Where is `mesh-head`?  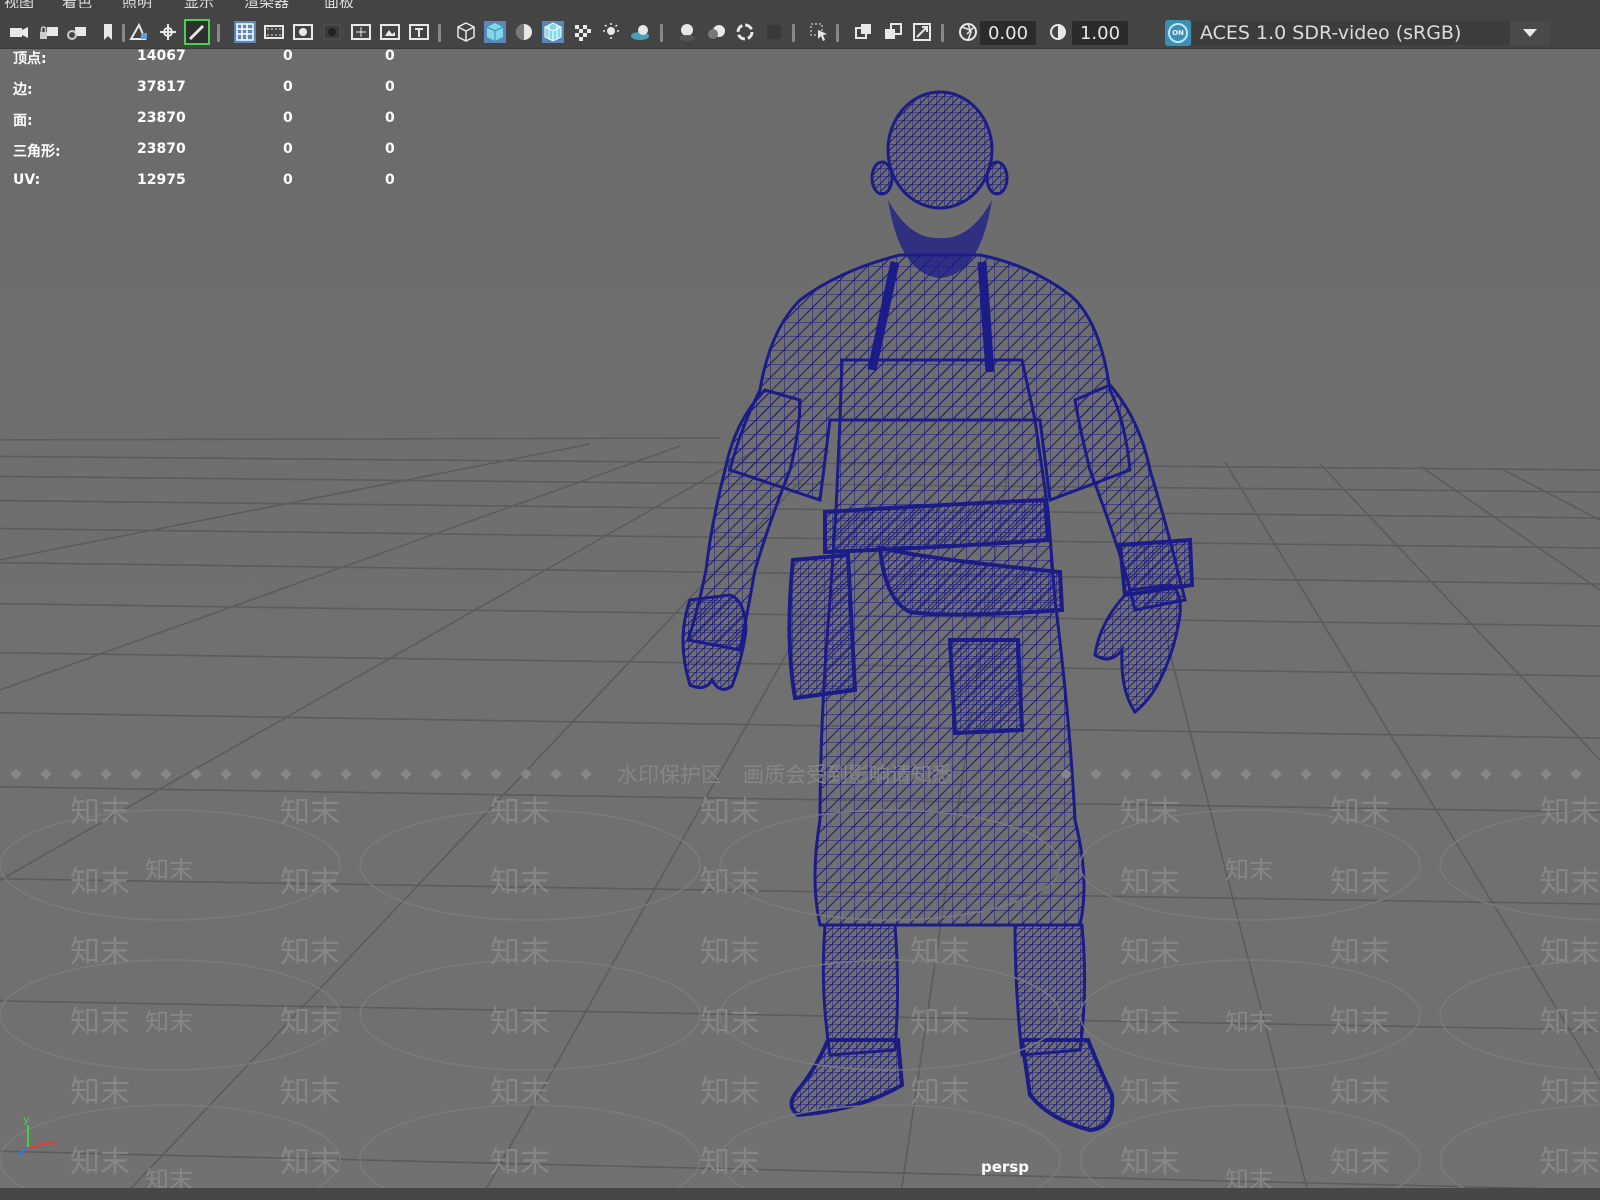
mesh-head is located at coordinates (940, 150).